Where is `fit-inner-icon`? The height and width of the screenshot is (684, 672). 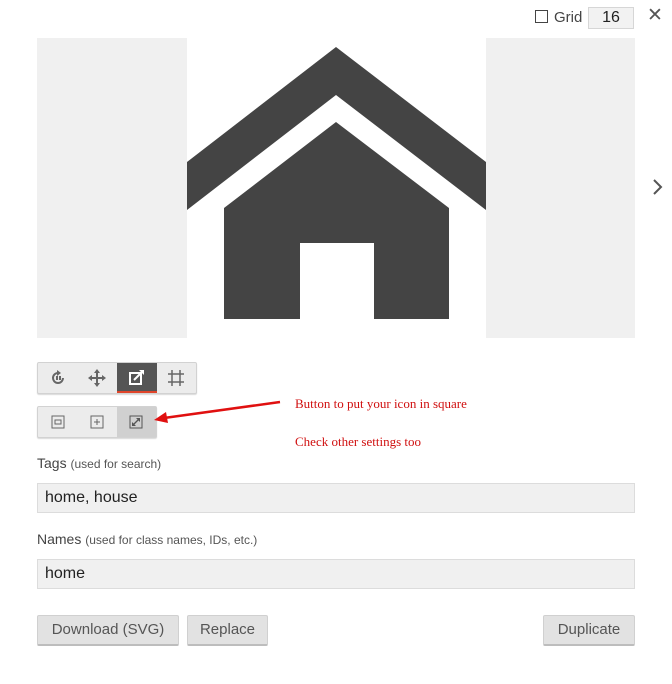
fit-inner-icon is located at coordinates (58, 422).